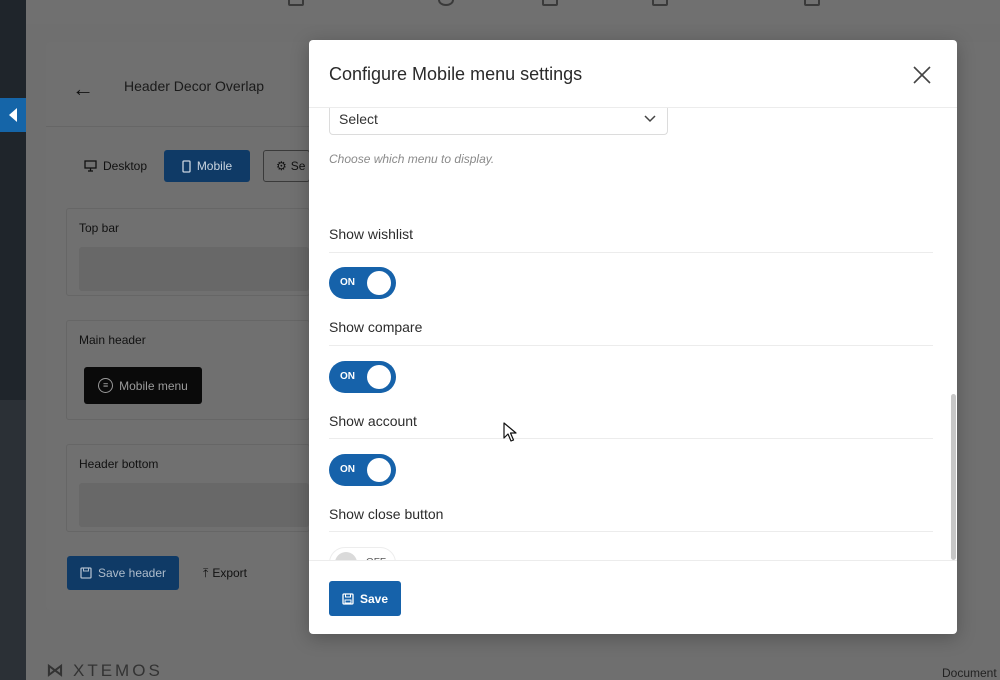 This screenshot has width=1000, height=680. What do you see at coordinates (362, 377) in the screenshot?
I see `toggle-show-compare: ON` at bounding box center [362, 377].